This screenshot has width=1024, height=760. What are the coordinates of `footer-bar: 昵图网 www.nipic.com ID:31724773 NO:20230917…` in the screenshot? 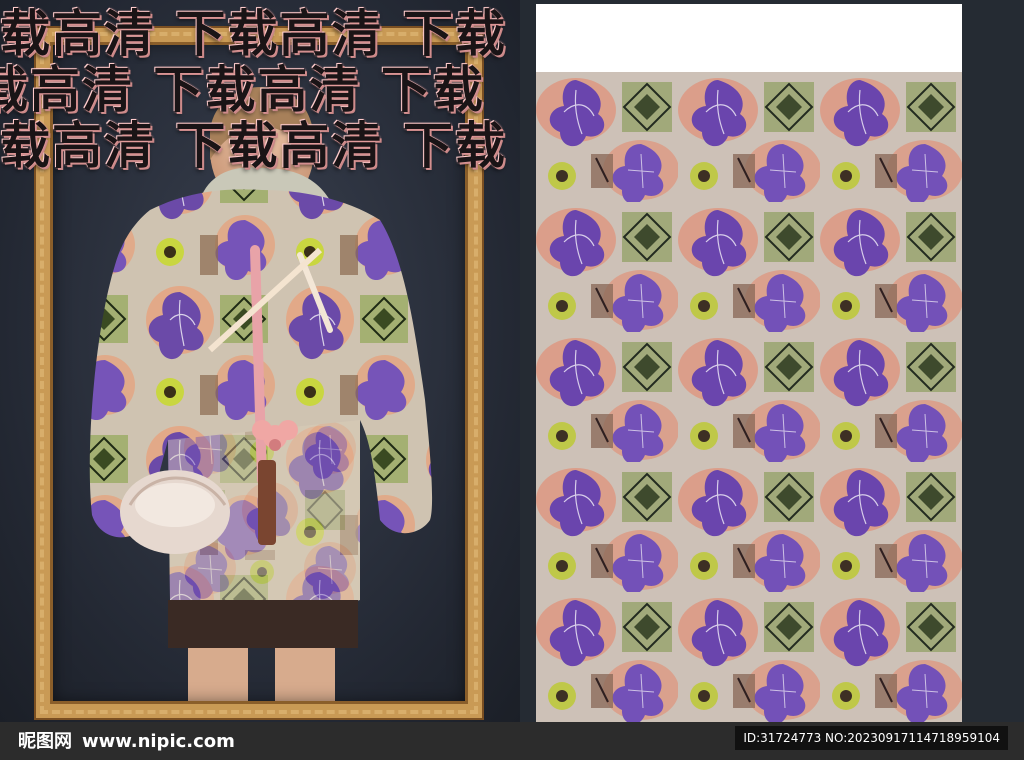 It's located at (512, 741).